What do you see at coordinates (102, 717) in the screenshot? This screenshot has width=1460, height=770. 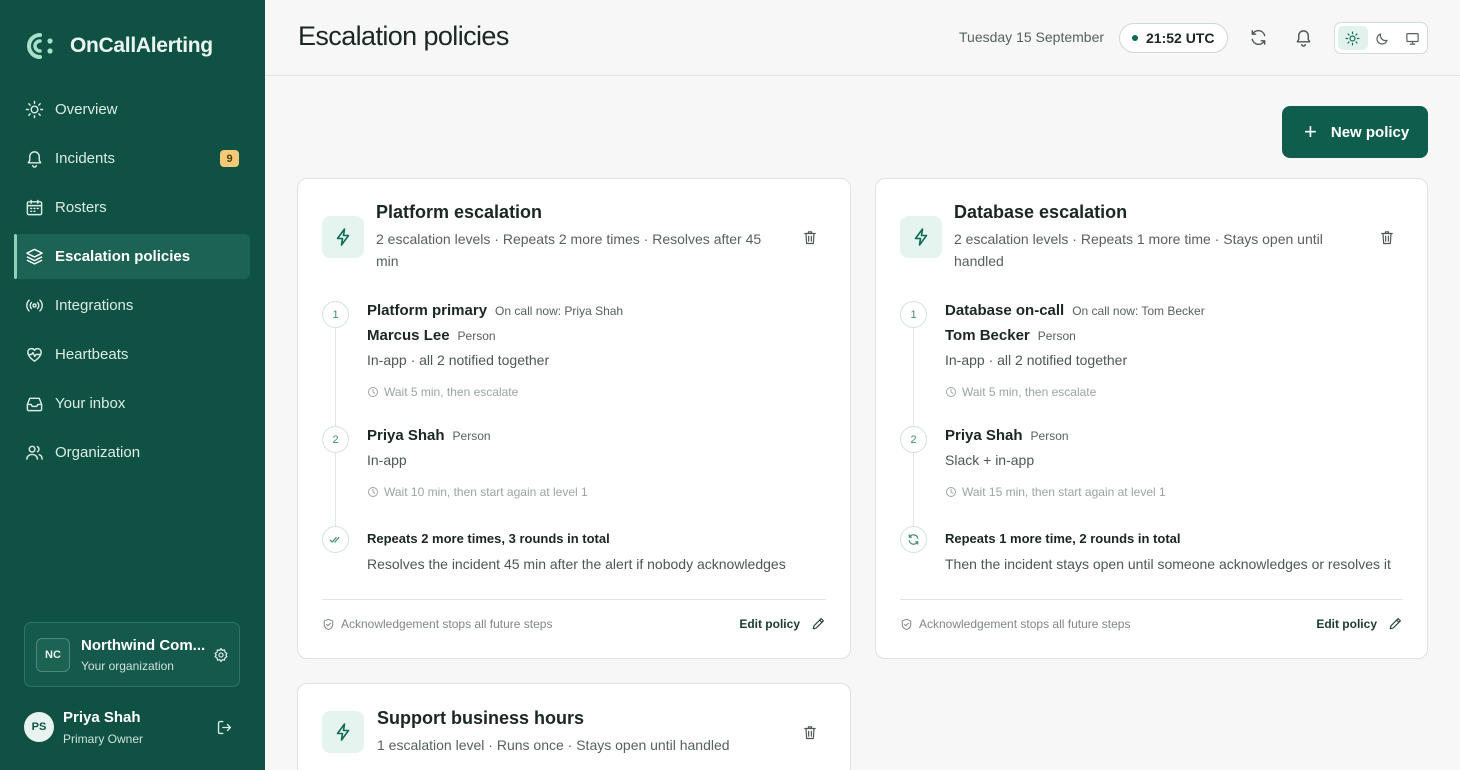 I see `user-name: Priya Shah` at bounding box center [102, 717].